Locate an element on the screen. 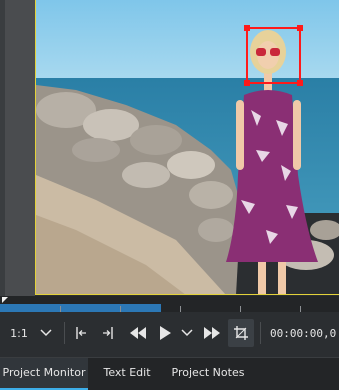 Image resolution: width=339 pixels, height=390 pixels. rewind-button is located at coordinates (138, 333).